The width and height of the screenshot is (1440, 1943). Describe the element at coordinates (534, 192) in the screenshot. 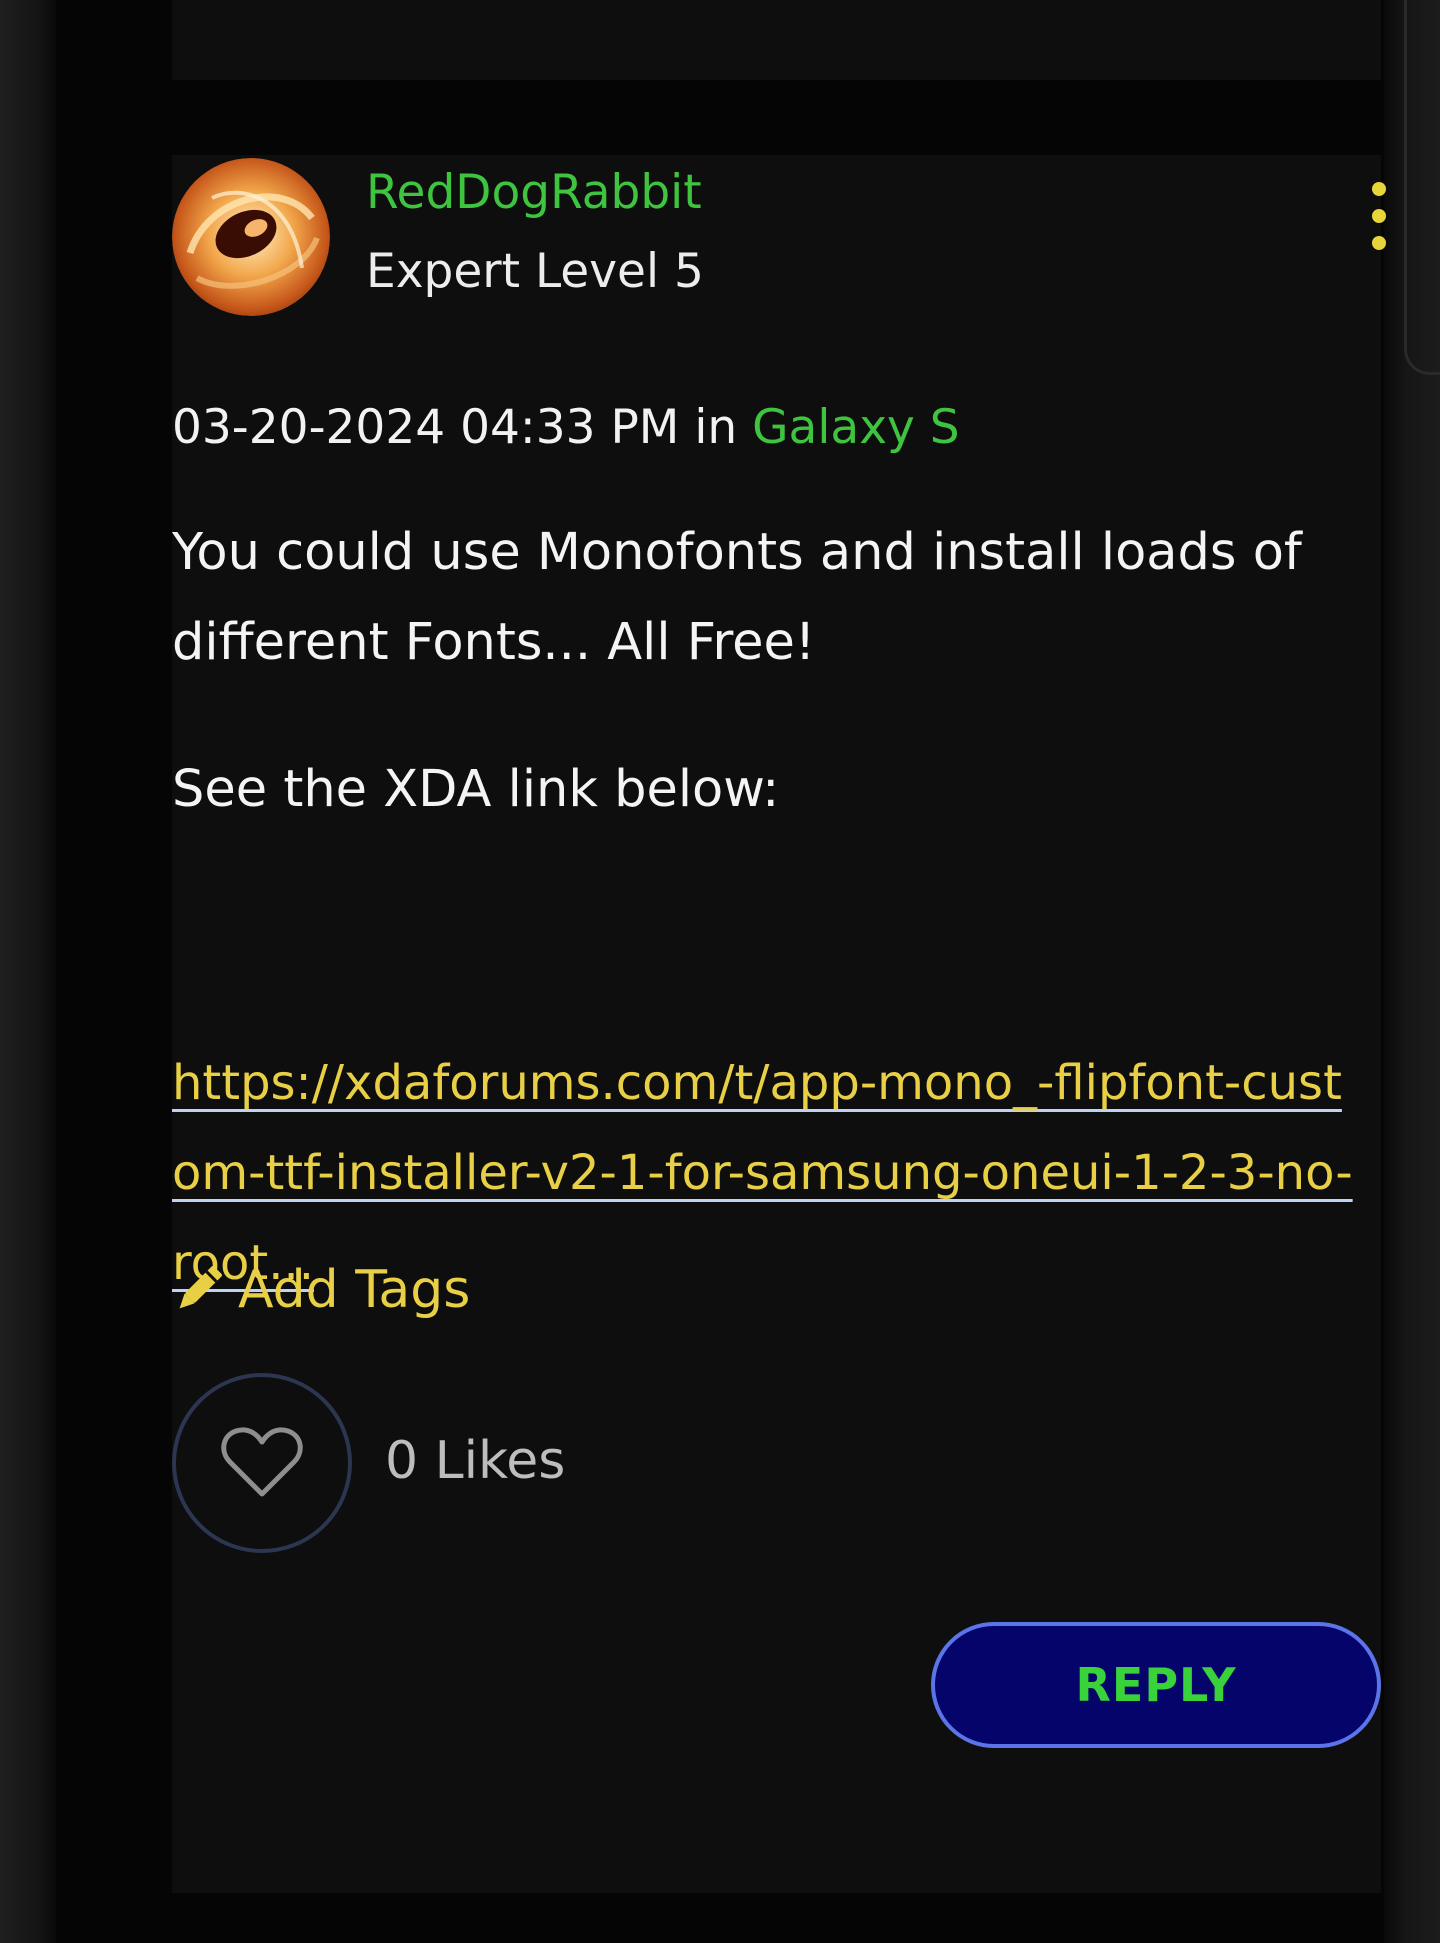

I see `author-name-link: RedDogRabbit` at that location.